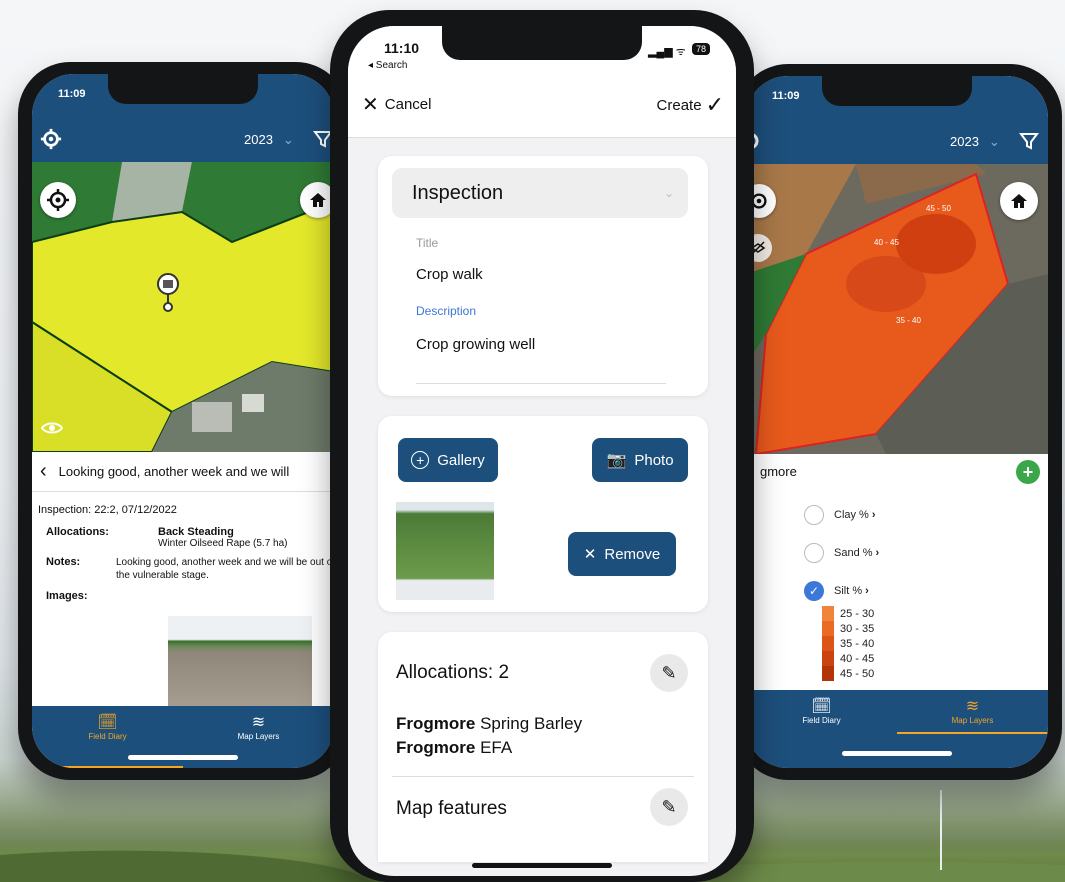 The width and height of the screenshot is (1065, 882). What do you see at coordinates (449, 274) in the screenshot?
I see `title-input: Crop walk` at bounding box center [449, 274].